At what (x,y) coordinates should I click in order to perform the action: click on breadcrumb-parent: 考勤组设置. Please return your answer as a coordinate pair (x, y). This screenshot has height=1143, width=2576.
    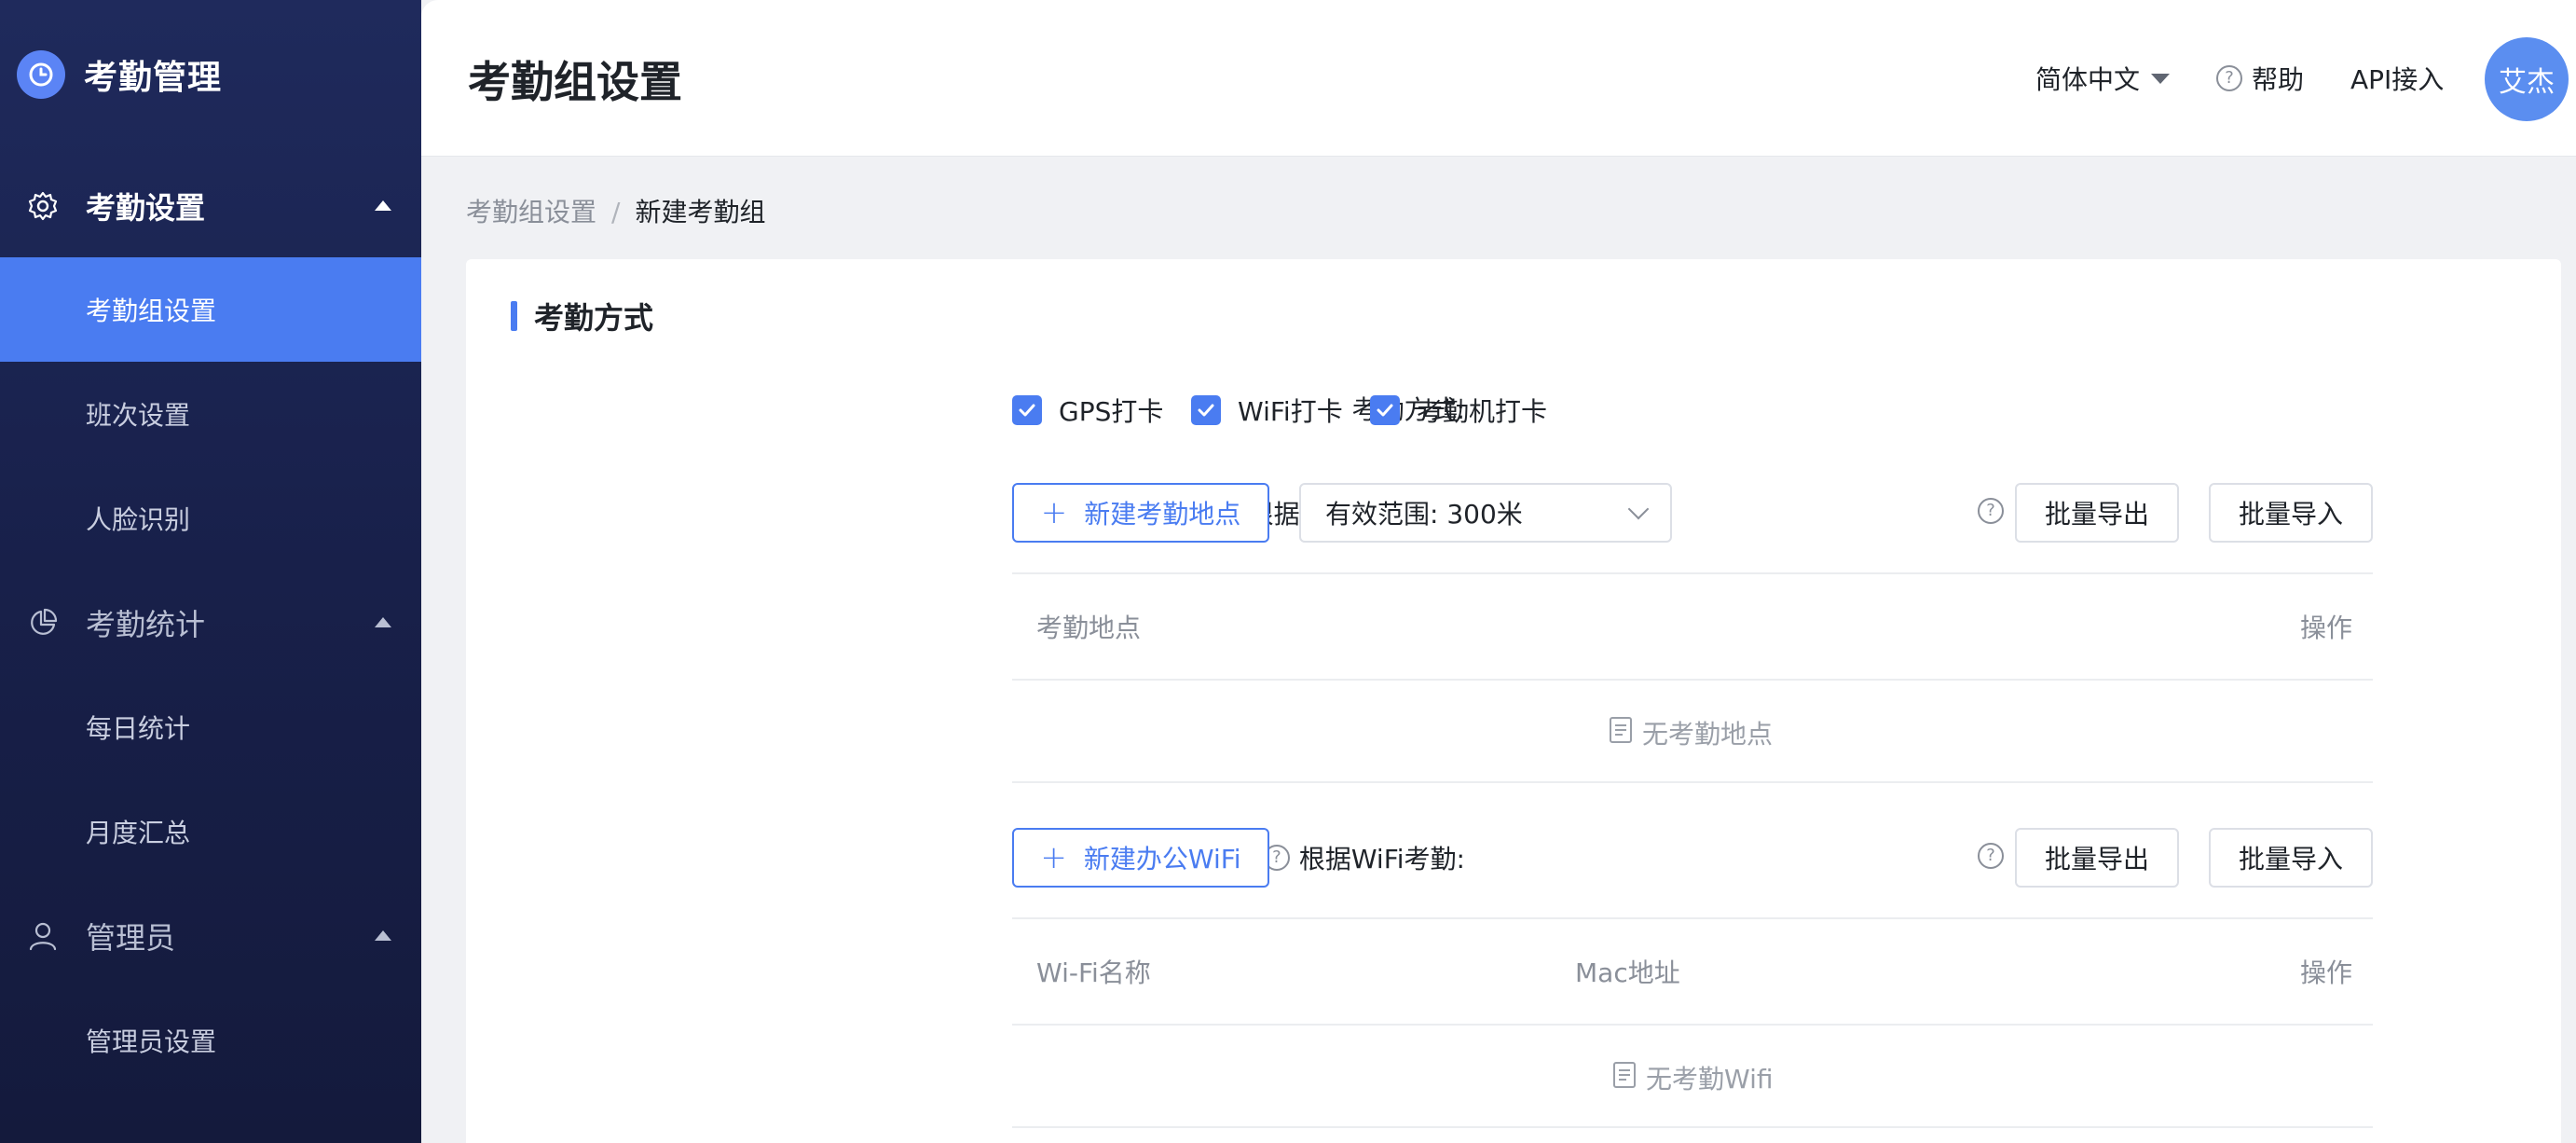
    Looking at the image, I should click on (531, 212).